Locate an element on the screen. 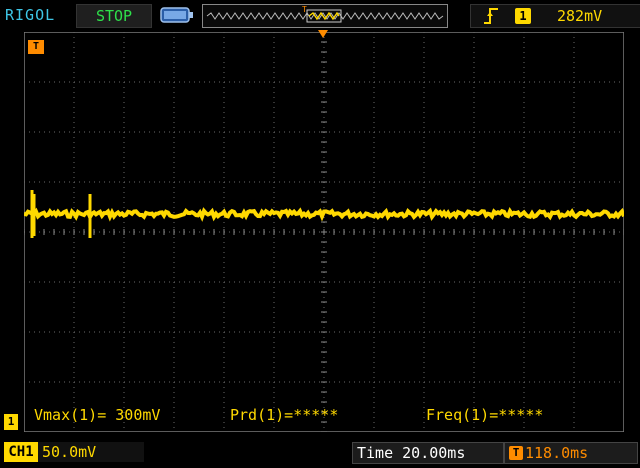 Image resolution: width=640 pixels, height=468 pixels. trigger-delay-icon: T is located at coordinates (516, 453).